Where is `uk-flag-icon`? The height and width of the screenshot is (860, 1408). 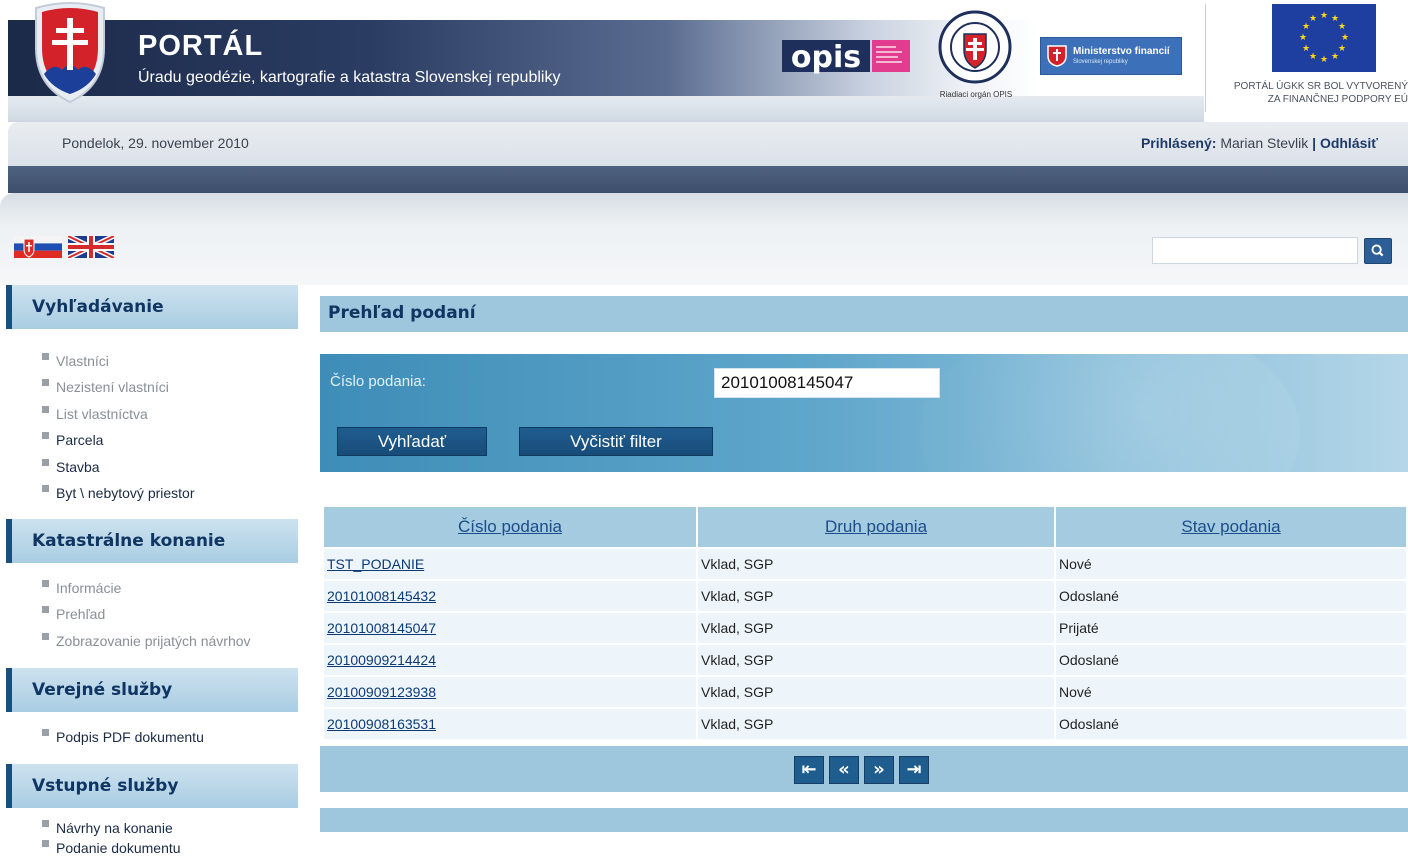 uk-flag-icon is located at coordinates (91, 247).